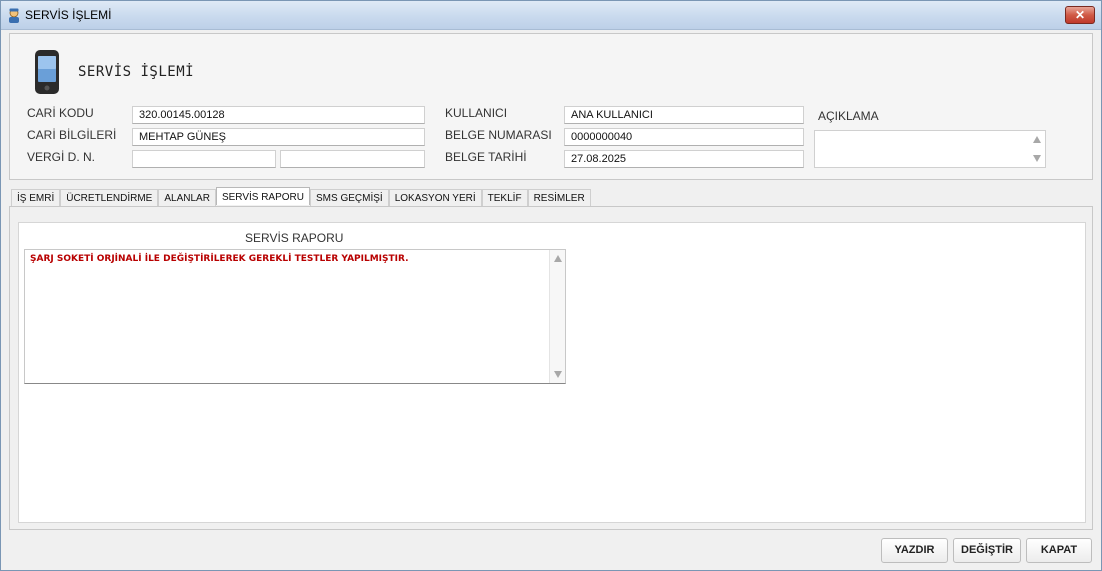 The image size is (1102, 571). What do you see at coordinates (914, 550) in the screenshot?
I see `yazdir-button: YAZDIR` at bounding box center [914, 550].